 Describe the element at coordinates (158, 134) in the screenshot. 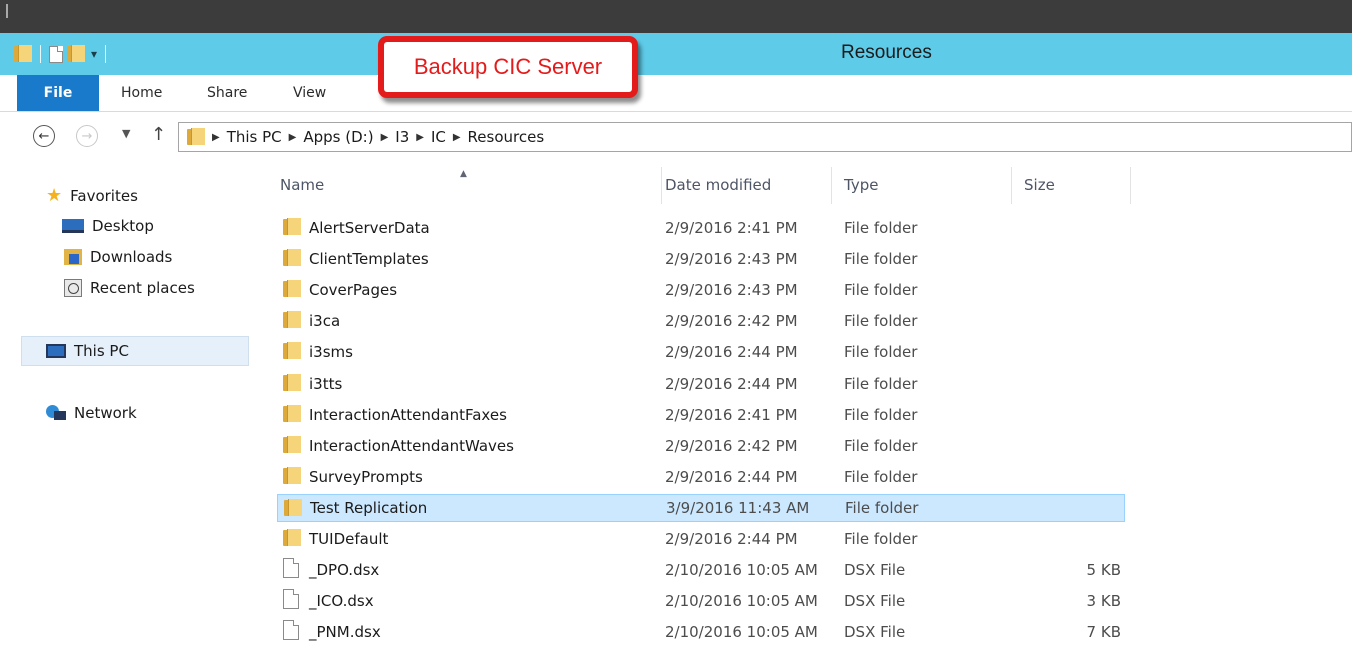

I see `up-arrow-icon: ↑` at that location.